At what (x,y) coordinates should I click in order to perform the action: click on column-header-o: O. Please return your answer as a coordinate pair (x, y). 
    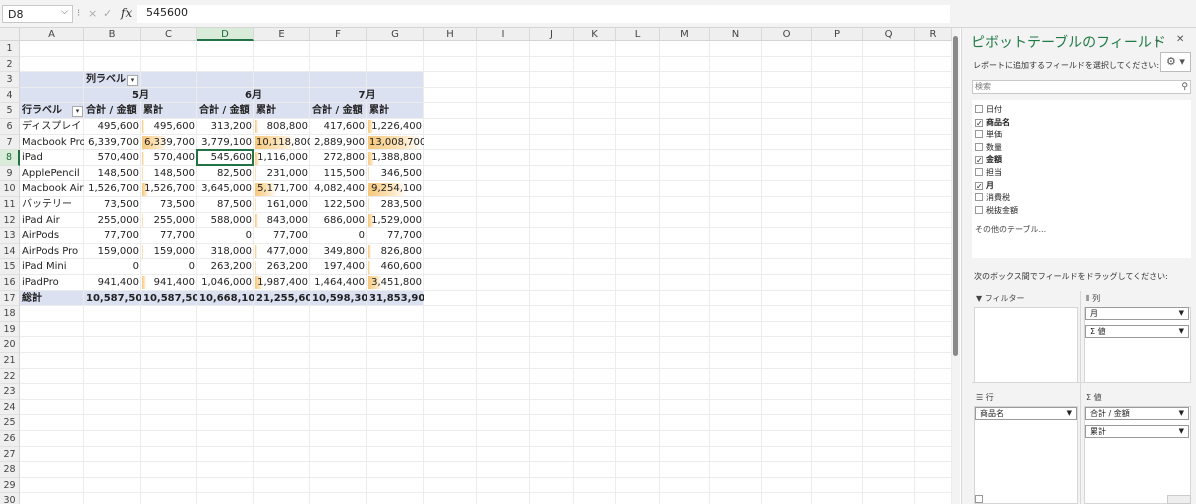
    Looking at the image, I should click on (787, 34).